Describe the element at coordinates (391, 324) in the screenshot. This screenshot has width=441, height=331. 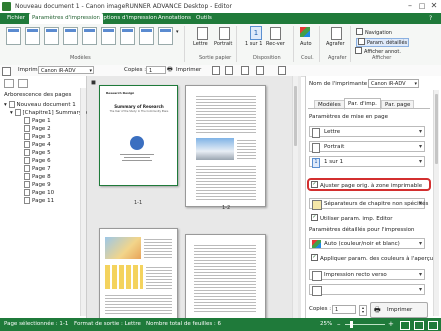
I see `zoom-in-icon: +` at that location.